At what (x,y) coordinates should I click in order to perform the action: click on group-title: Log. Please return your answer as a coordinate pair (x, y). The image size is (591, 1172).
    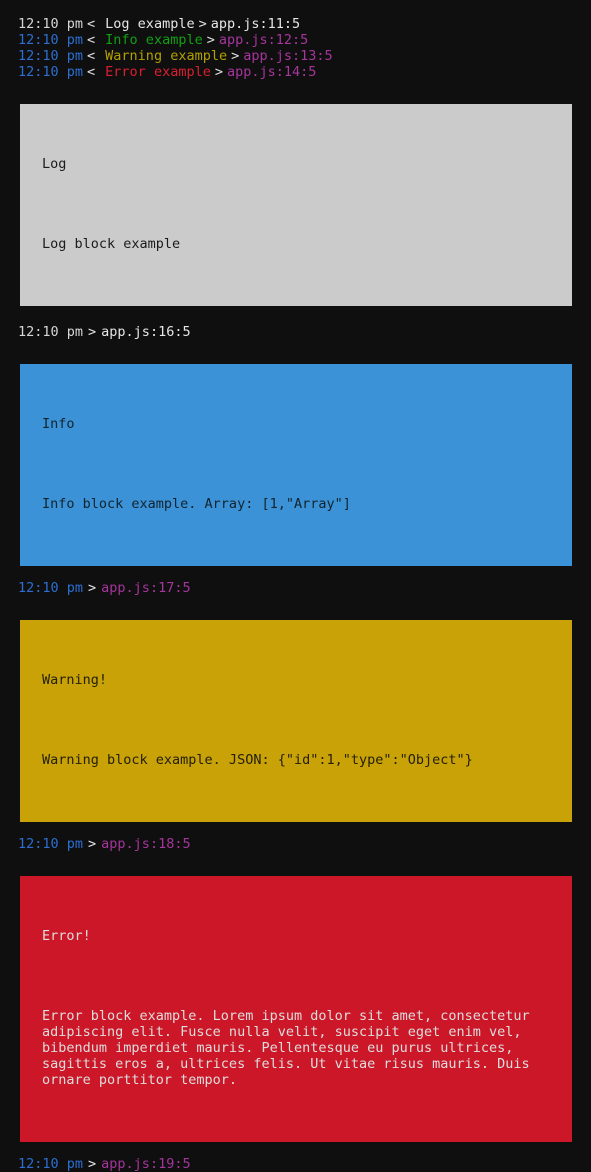
    Looking at the image, I should click on (54, 164).